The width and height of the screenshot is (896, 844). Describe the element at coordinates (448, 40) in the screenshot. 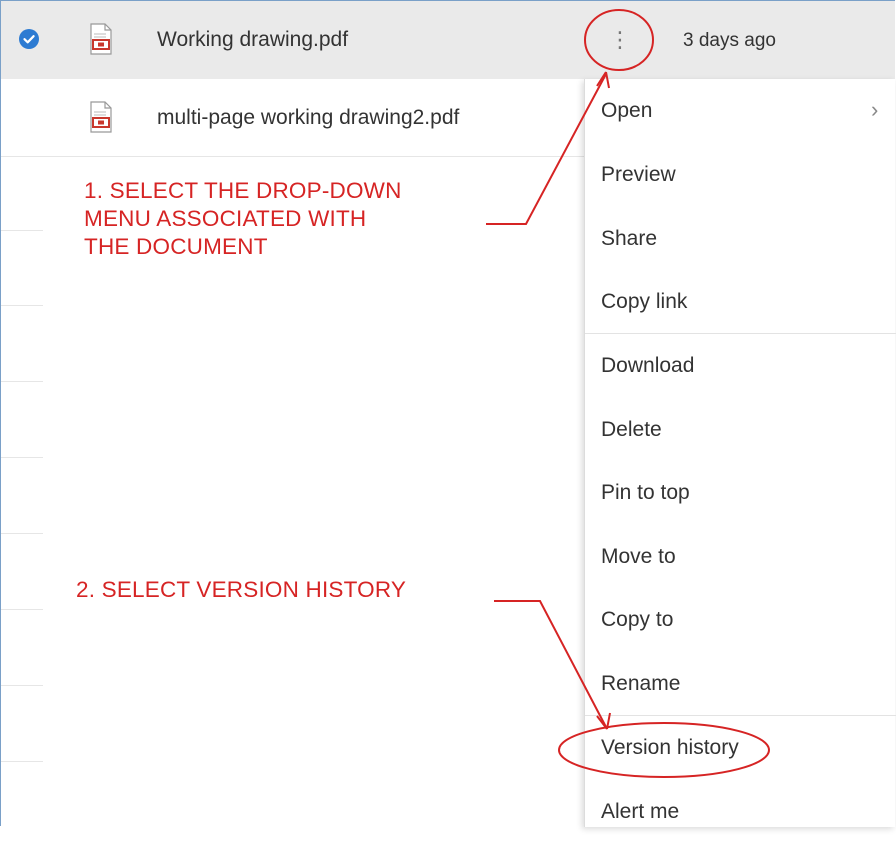

I see `file-row-selected: Working drawing.pdf ⋮ 3 days ago` at that location.